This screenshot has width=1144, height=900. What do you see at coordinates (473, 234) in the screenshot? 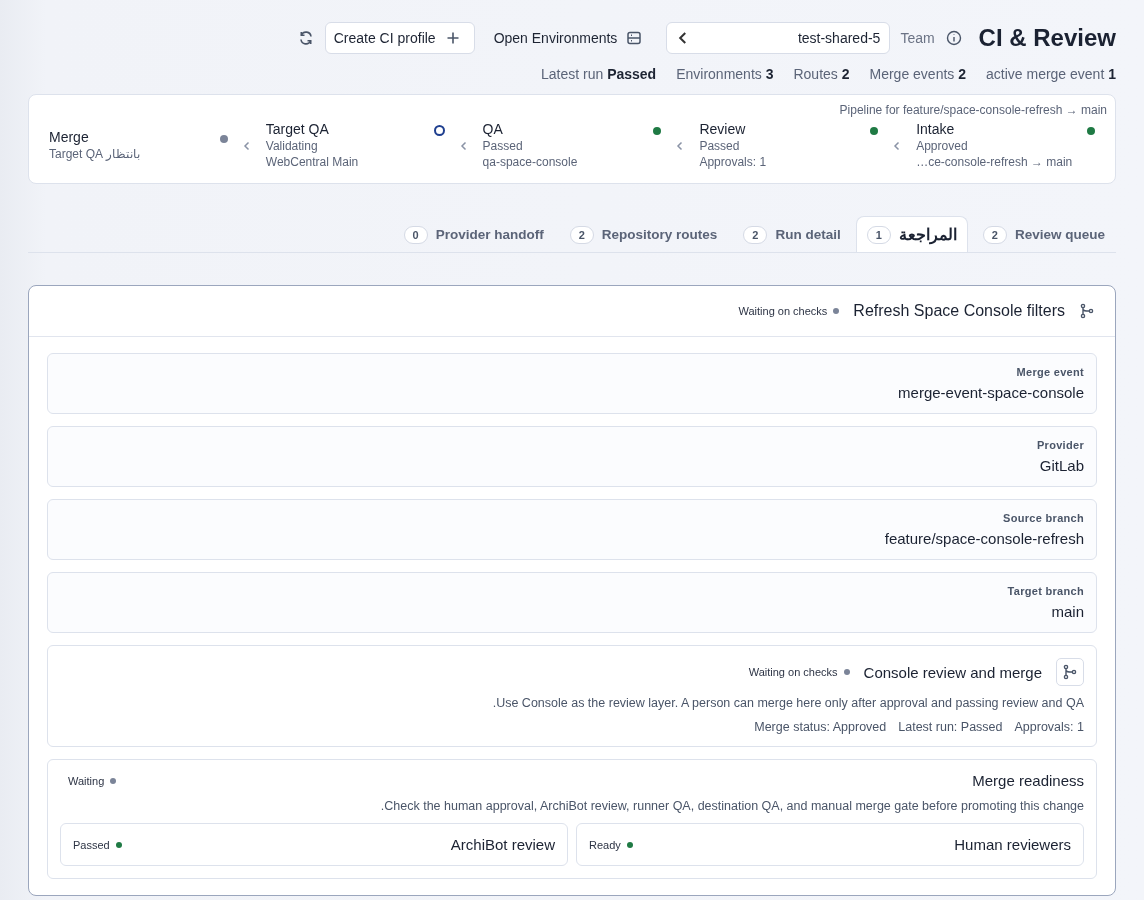
I see `tab: 0 Provider handoff` at bounding box center [473, 234].